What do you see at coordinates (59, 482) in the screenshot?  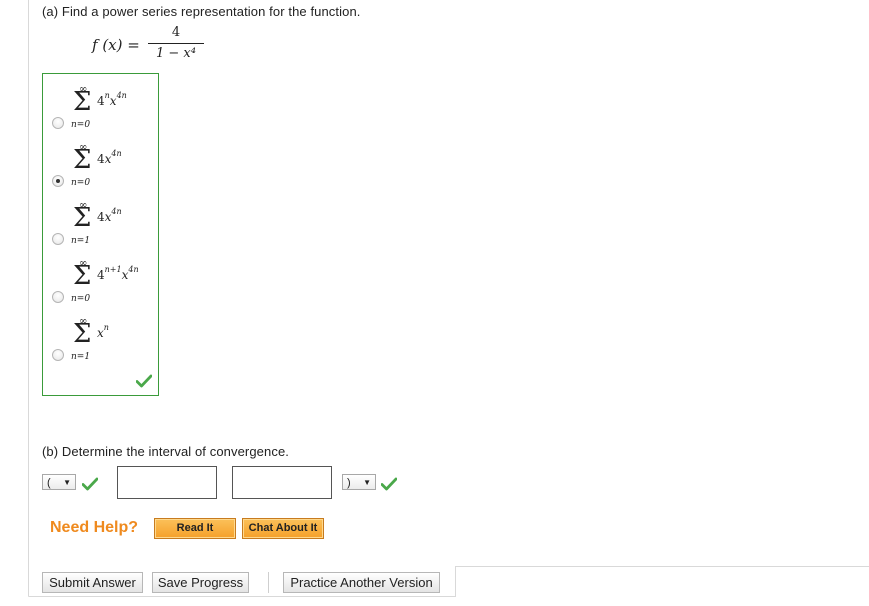 I see `left-bracket-select: ( ▼` at bounding box center [59, 482].